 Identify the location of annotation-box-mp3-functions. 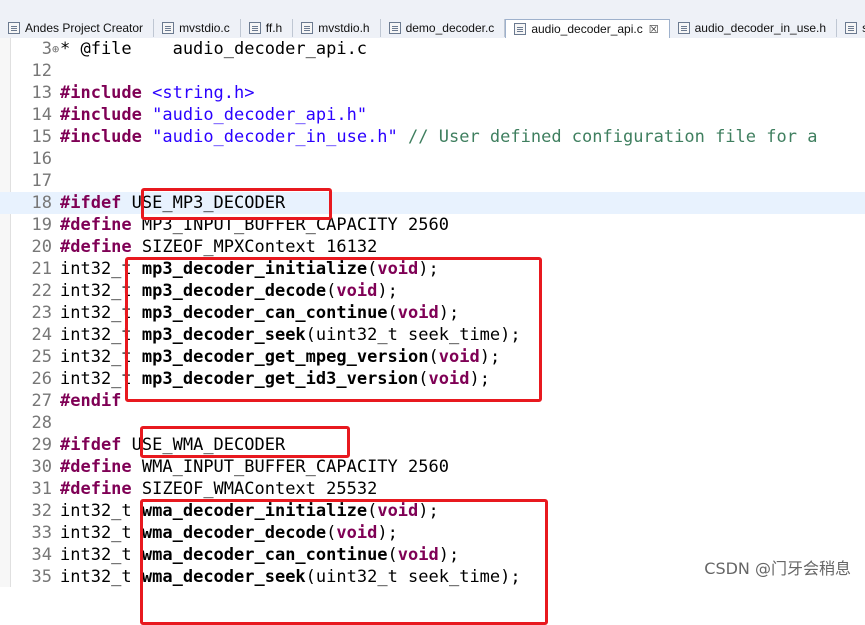
(333, 329).